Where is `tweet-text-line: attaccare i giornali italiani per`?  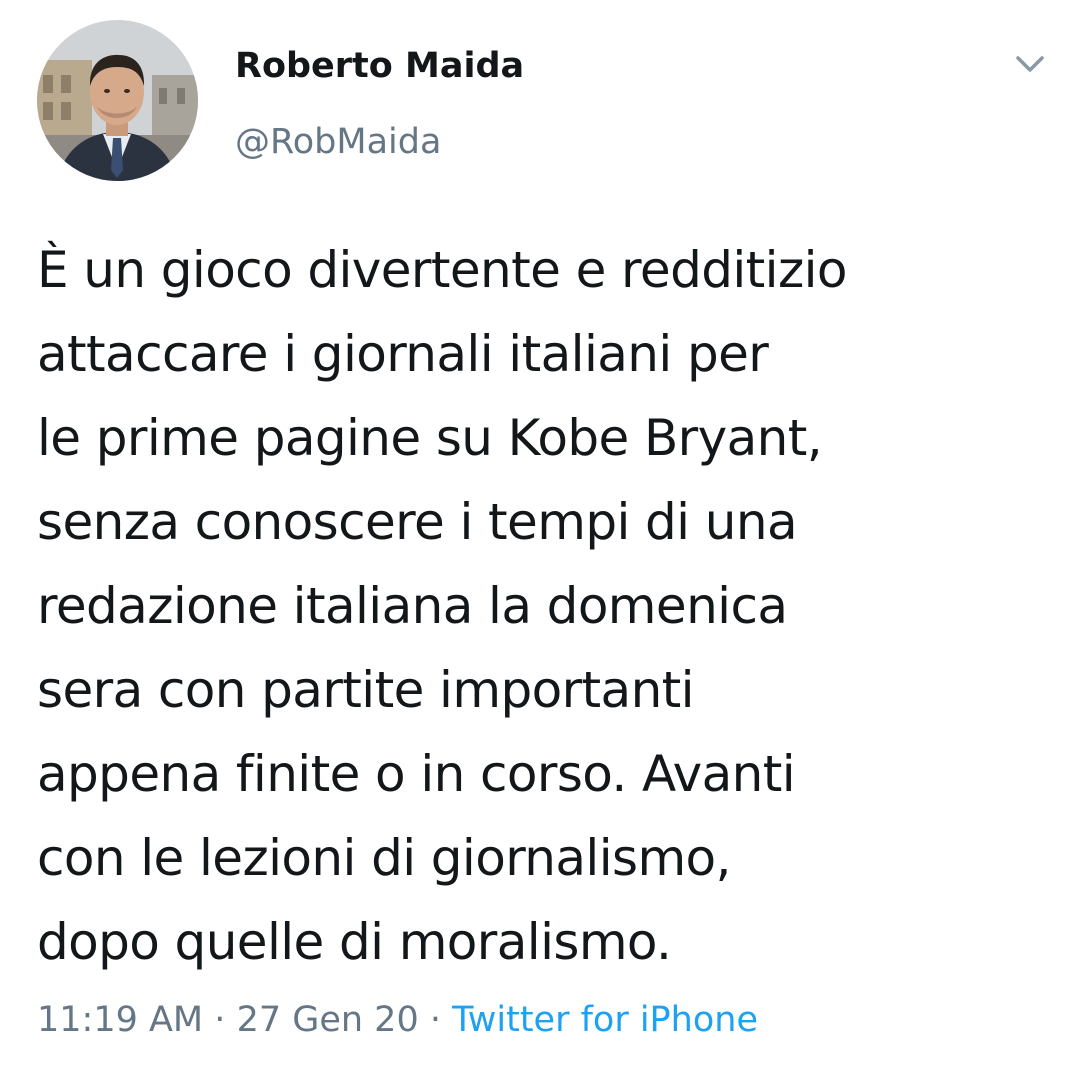 tweet-text-line: attaccare i giornali italiani per is located at coordinates (403, 354).